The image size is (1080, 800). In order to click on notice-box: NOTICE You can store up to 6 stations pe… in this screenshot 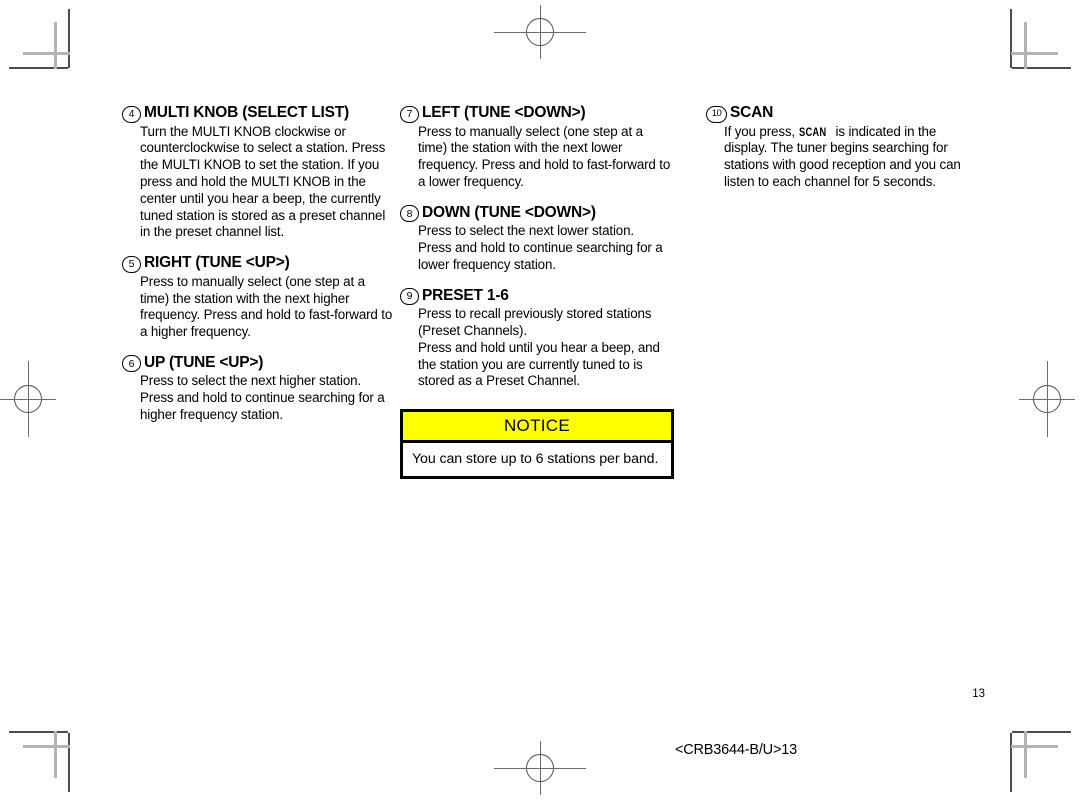, I will do `click(537, 444)`.